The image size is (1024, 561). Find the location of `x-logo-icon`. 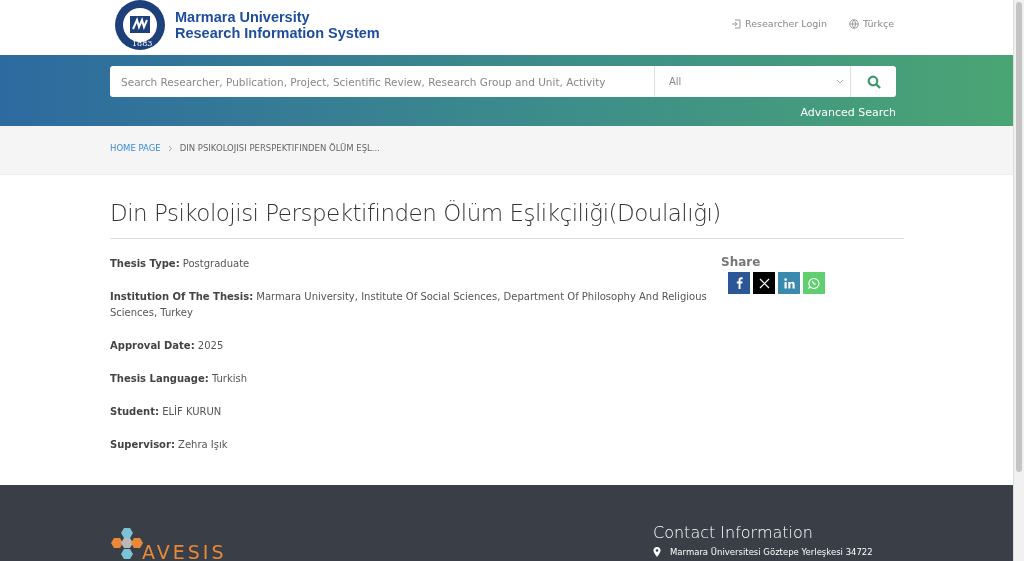

x-logo-icon is located at coordinates (764, 283).